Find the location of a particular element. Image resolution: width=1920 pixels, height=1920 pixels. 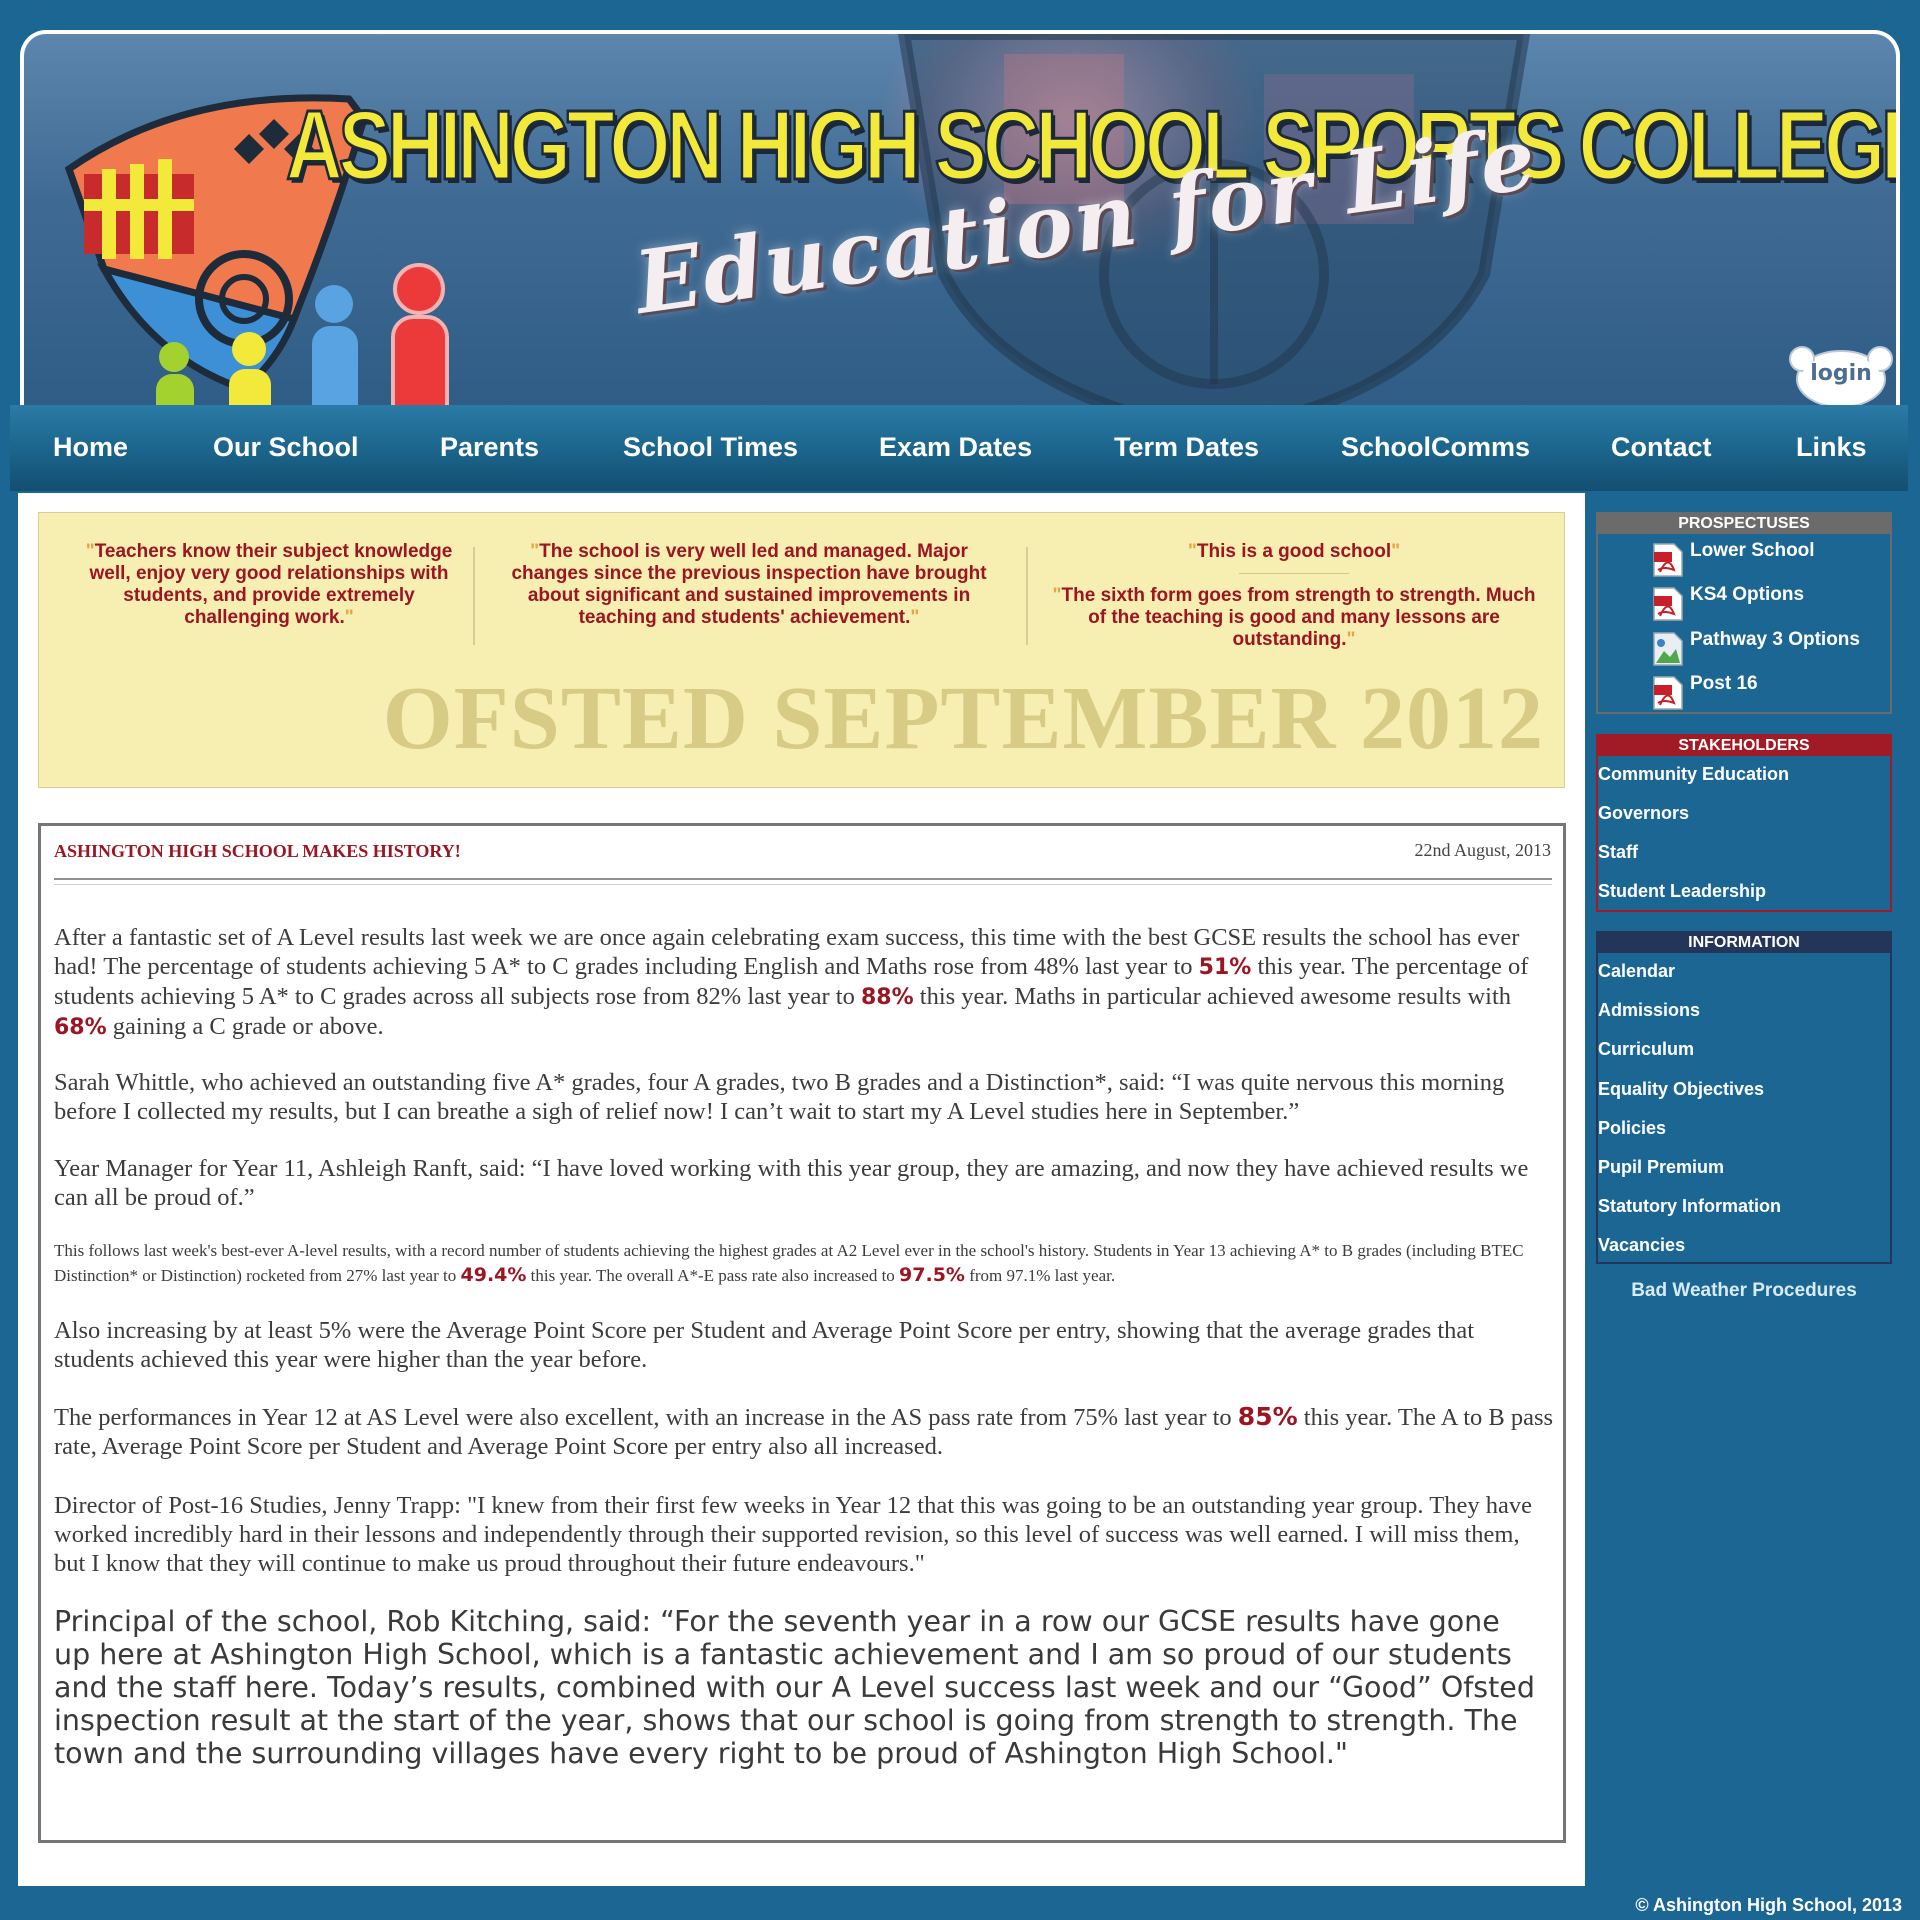

nav-home: Home is located at coordinates (90, 447).